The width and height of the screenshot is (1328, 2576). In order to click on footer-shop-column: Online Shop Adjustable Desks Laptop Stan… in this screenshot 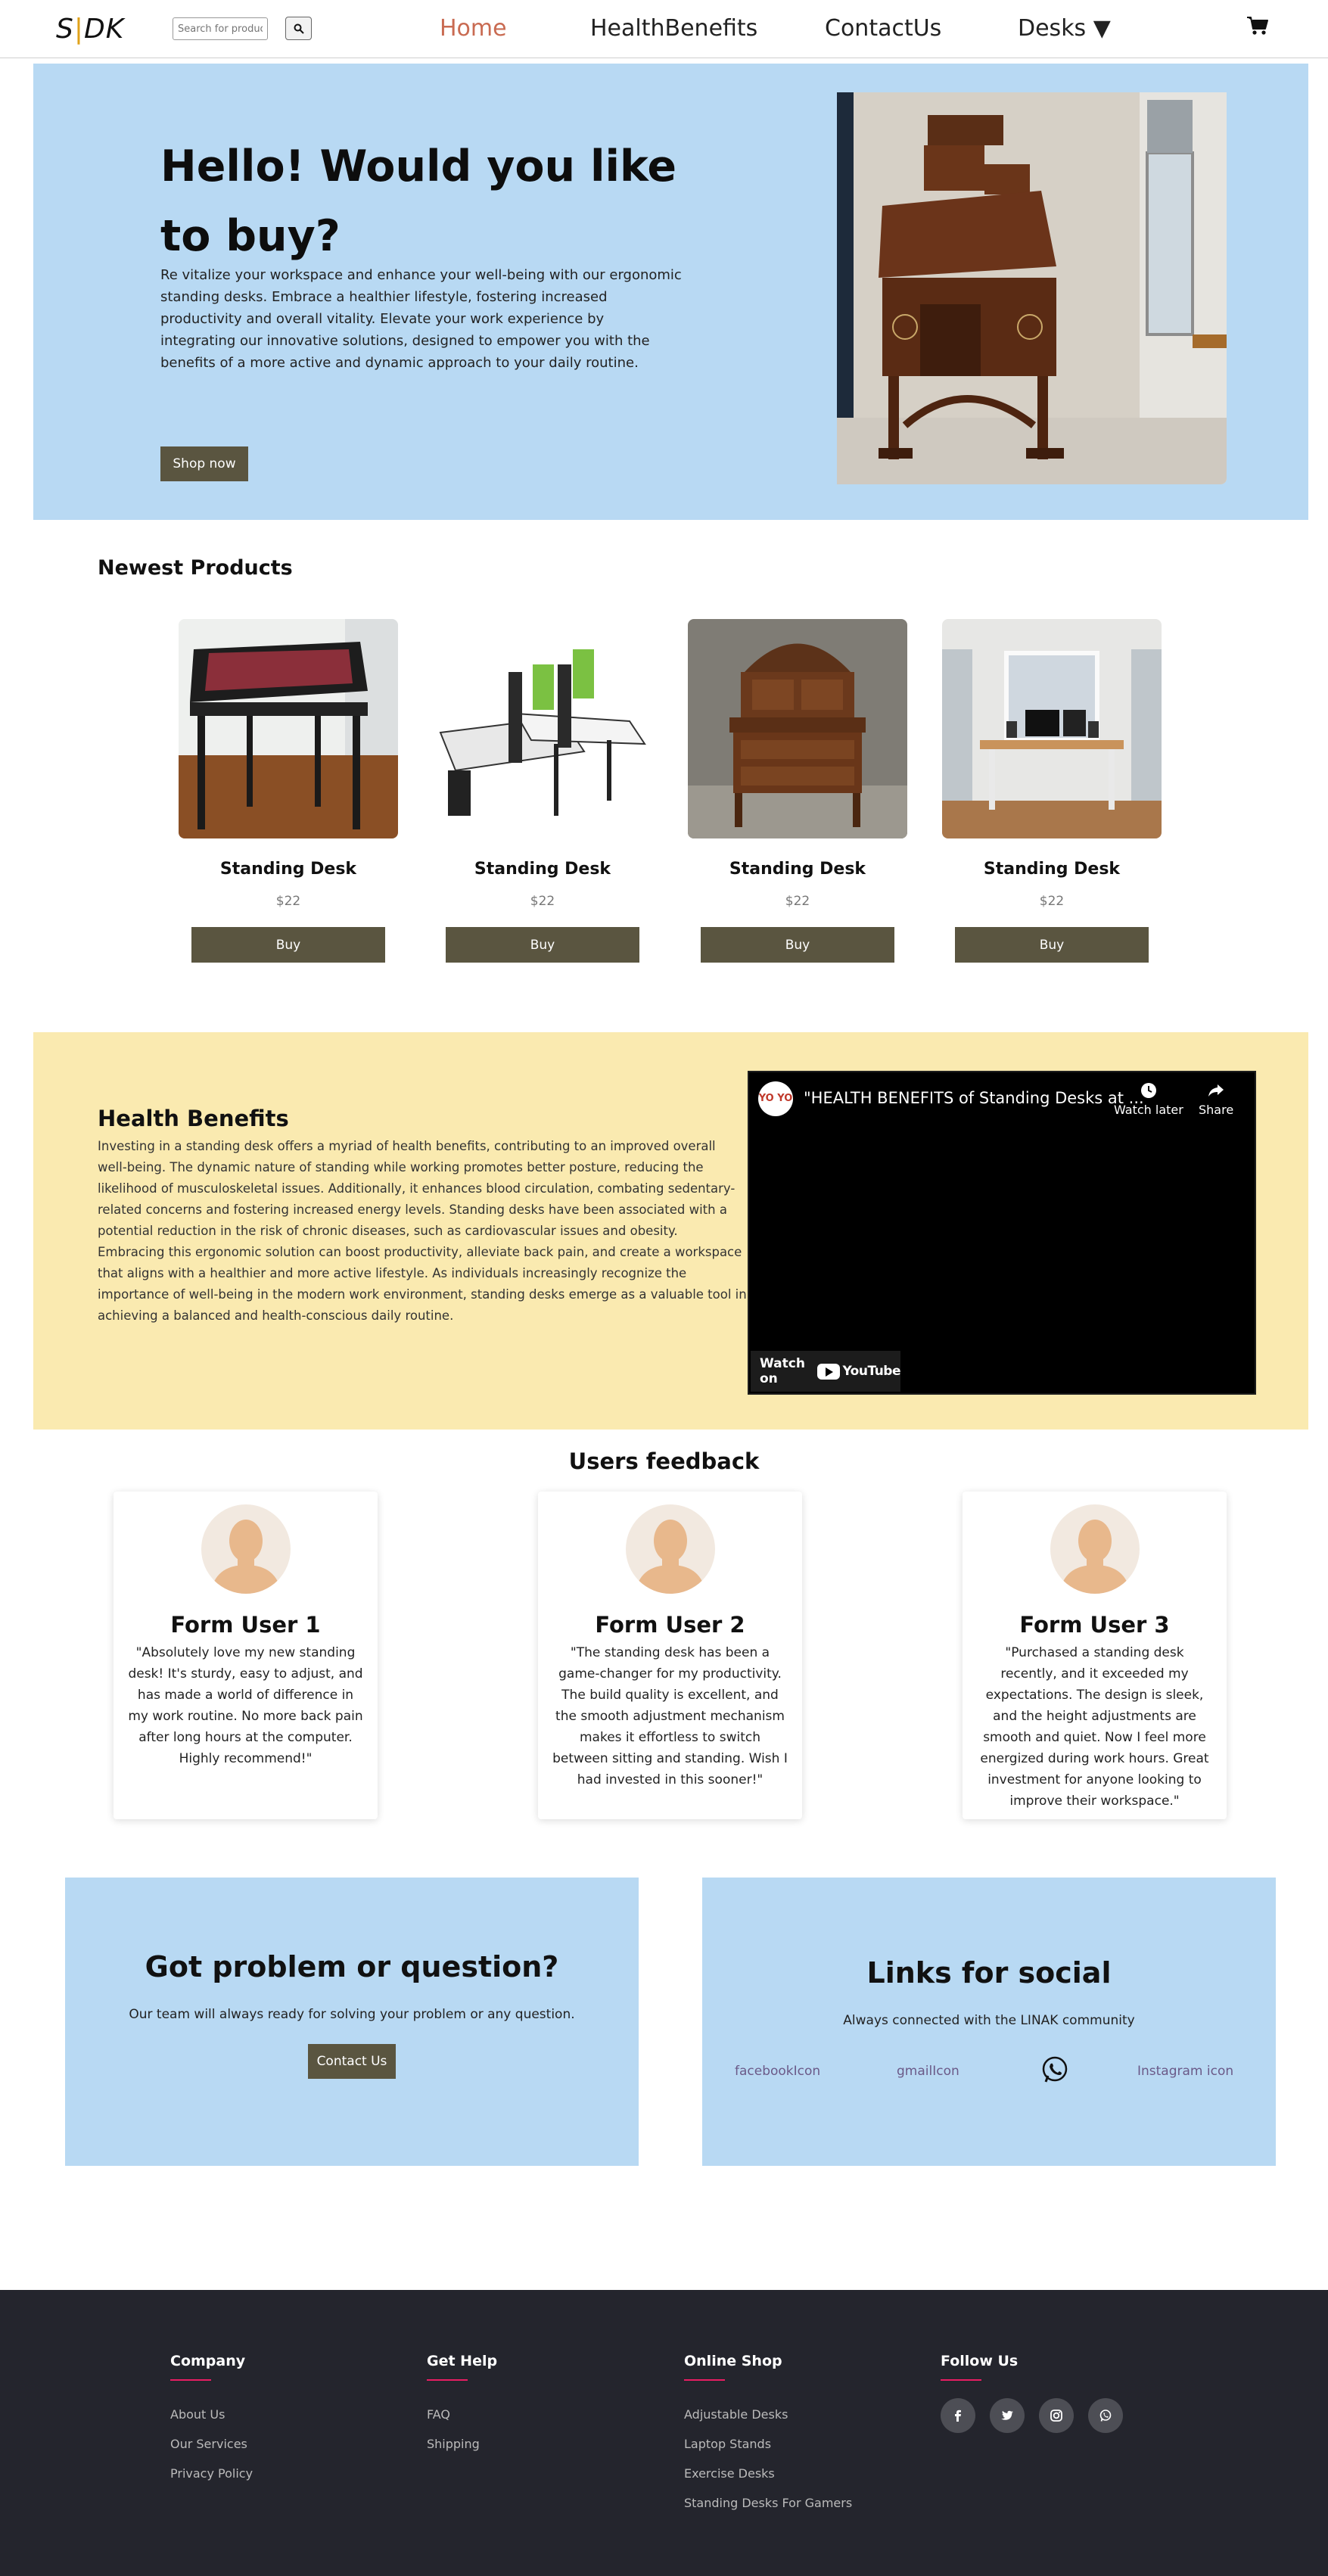, I will do `click(768, 2435)`.